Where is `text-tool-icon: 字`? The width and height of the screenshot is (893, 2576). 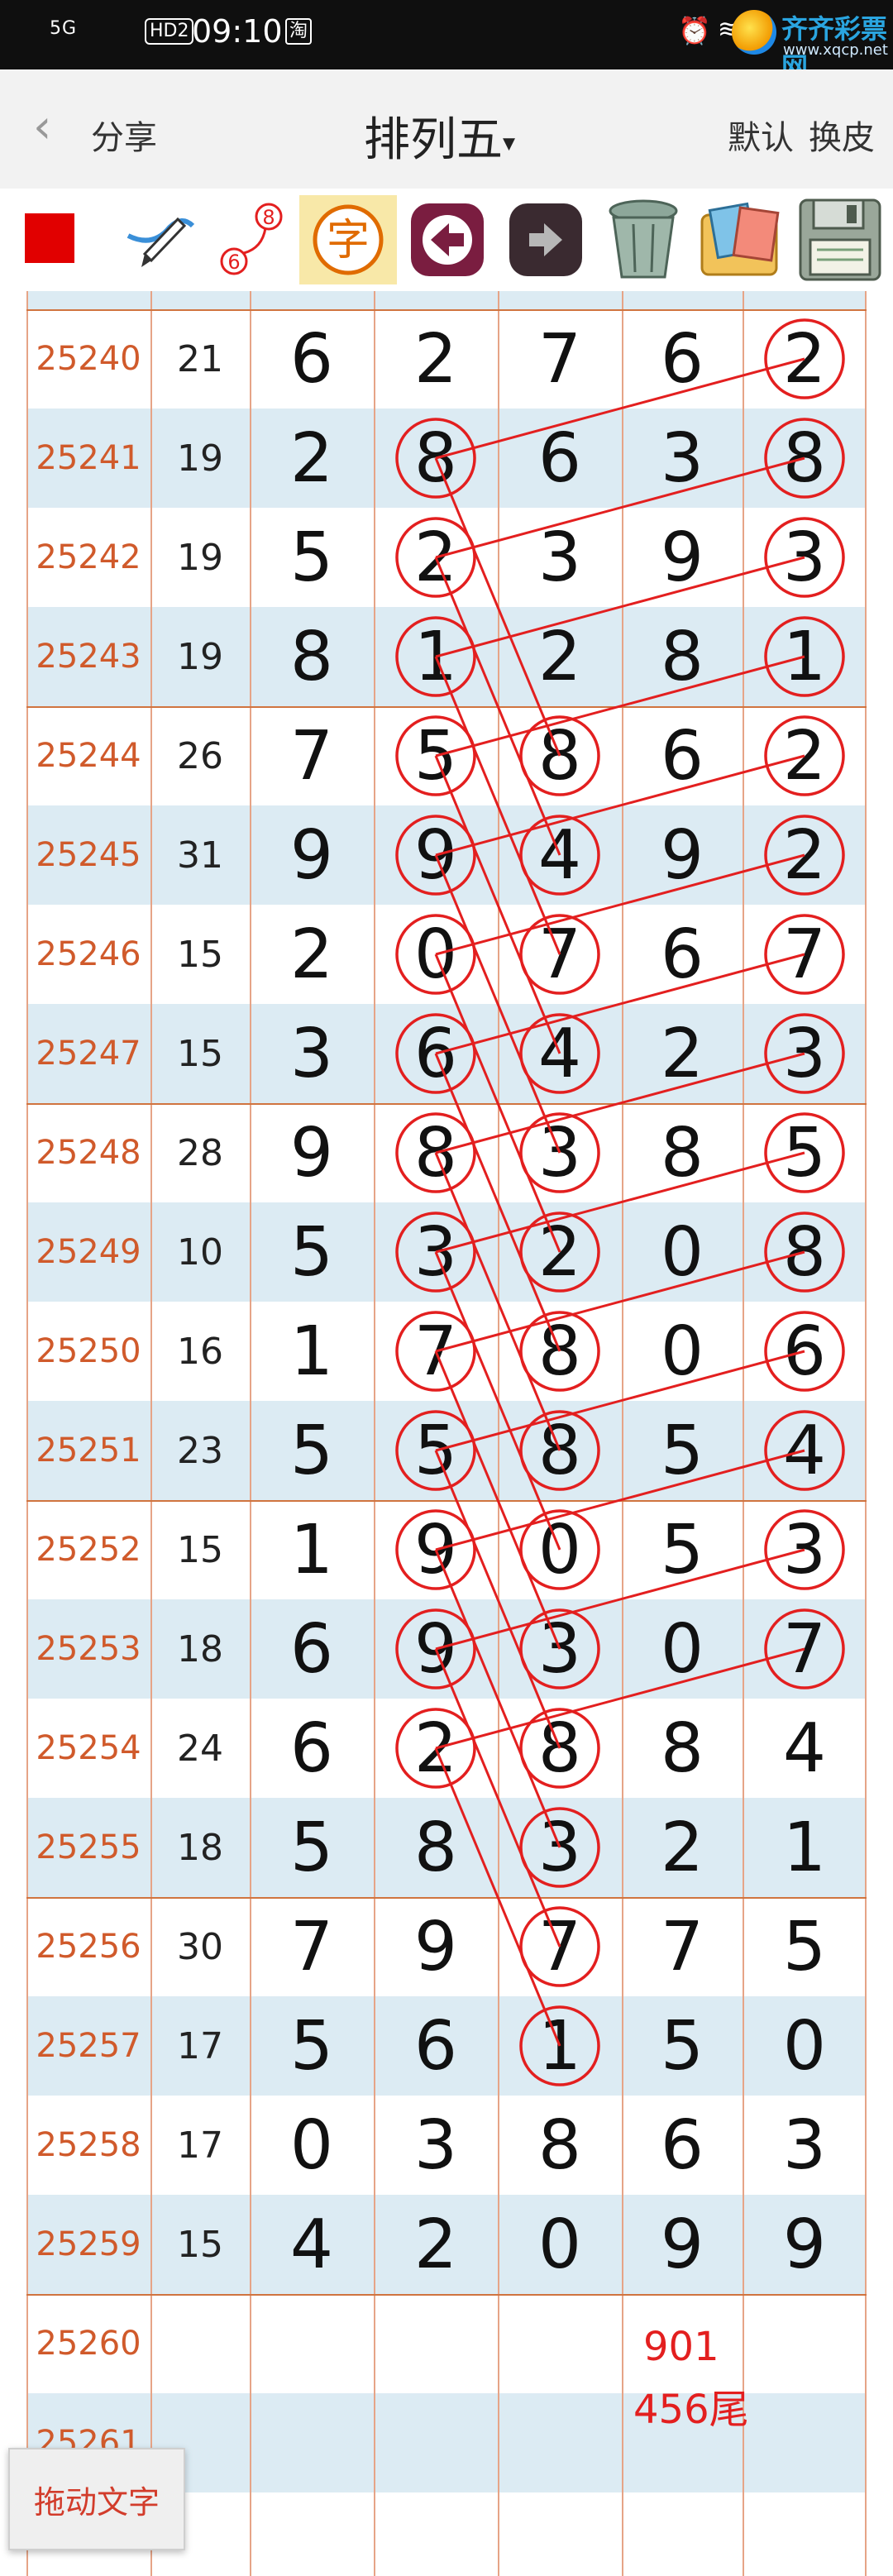 text-tool-icon: 字 is located at coordinates (348, 239).